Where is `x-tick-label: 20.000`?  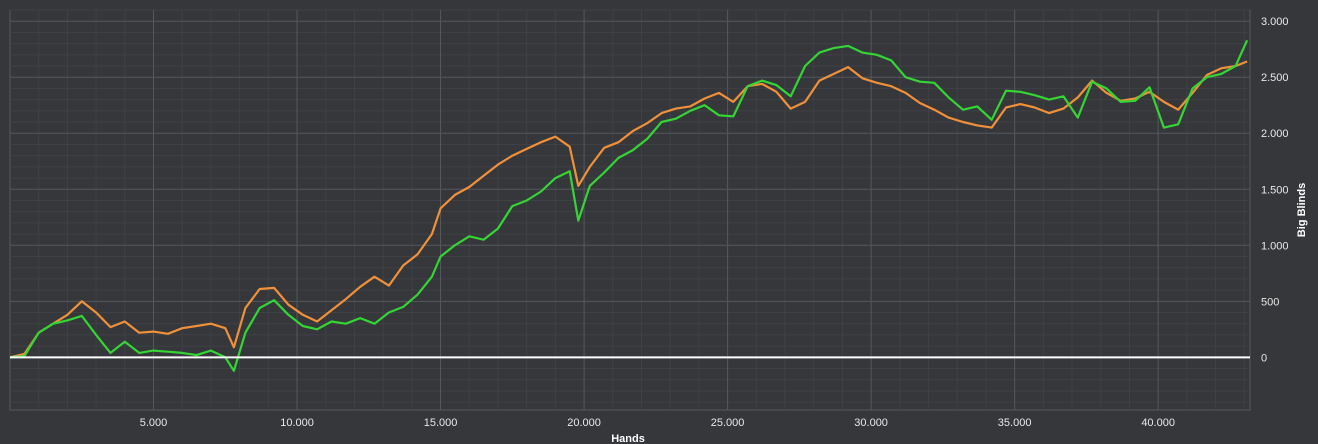
x-tick-label: 20.000 is located at coordinates (584, 423).